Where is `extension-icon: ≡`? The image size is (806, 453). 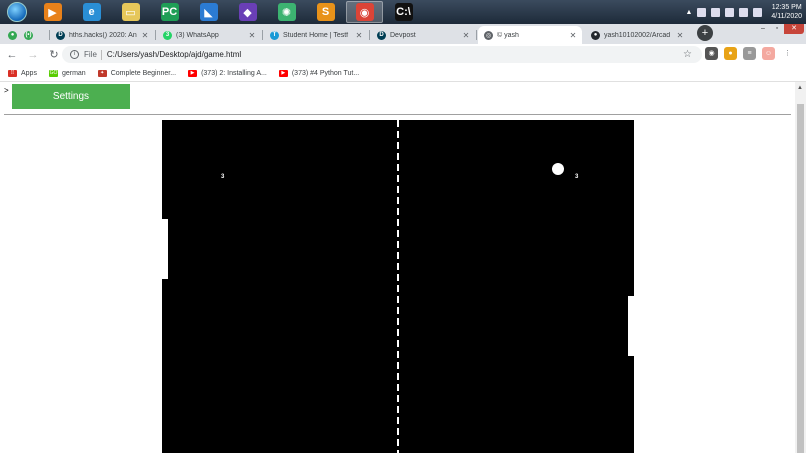 extension-icon: ≡ is located at coordinates (749, 53).